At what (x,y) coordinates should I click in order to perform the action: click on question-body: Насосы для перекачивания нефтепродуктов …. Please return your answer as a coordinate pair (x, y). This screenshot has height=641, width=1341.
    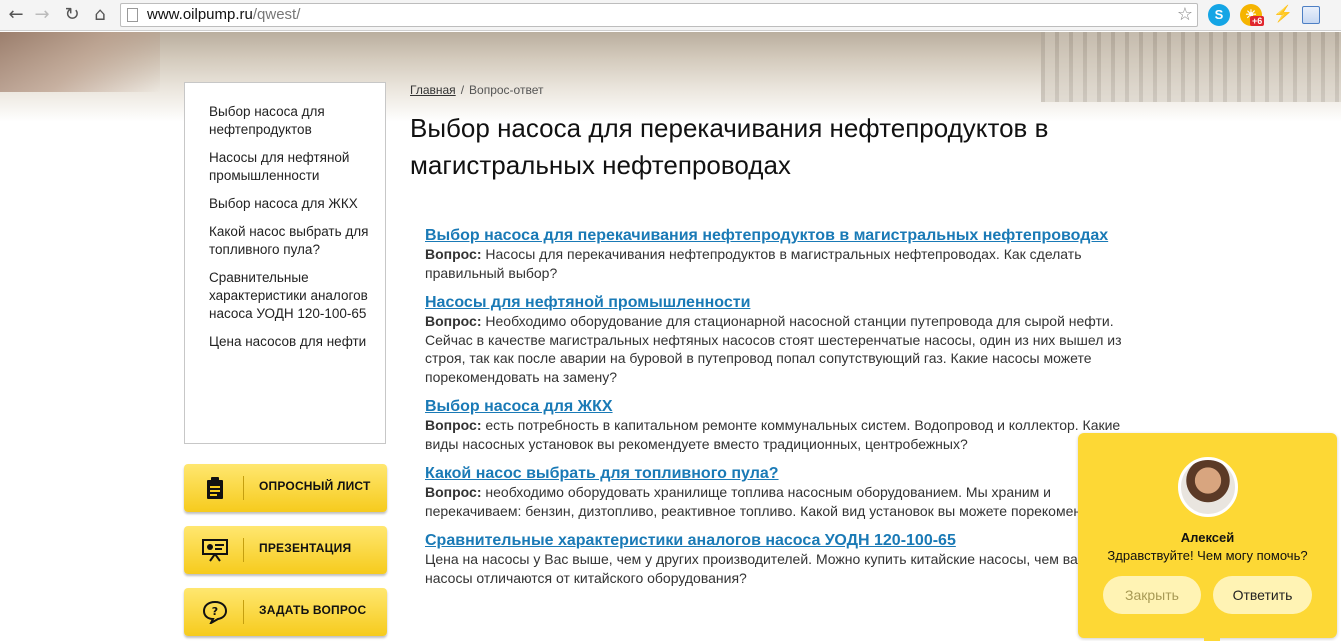
    Looking at the image, I should click on (753, 263).